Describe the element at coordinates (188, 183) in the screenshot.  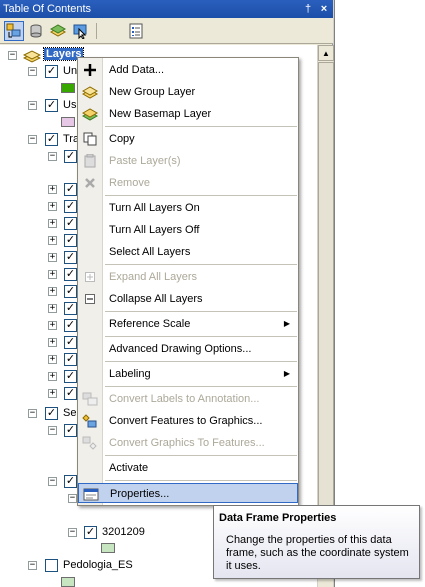
I see `menu-item-remove: Remove` at that location.